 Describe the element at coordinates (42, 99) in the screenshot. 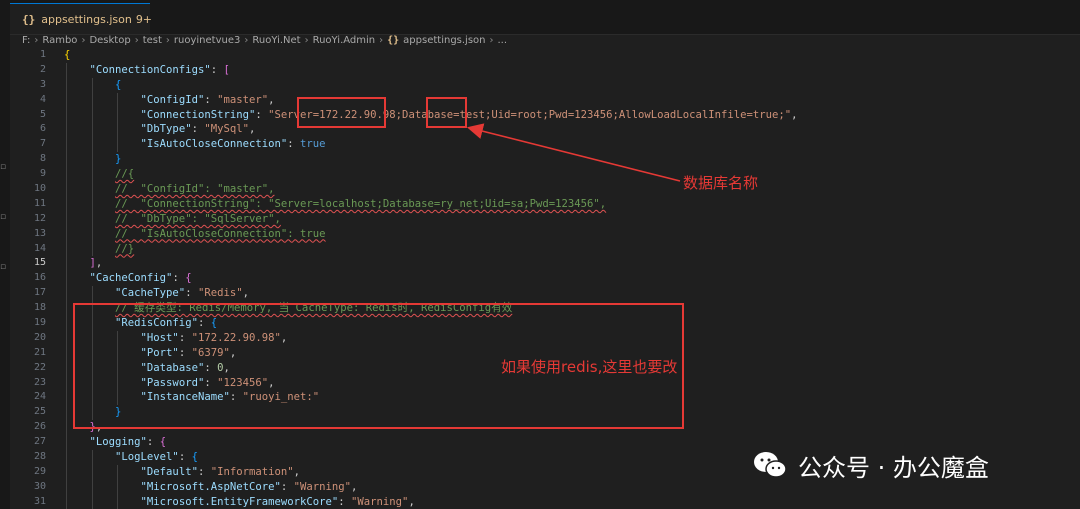

I see `line-number: 4` at that location.